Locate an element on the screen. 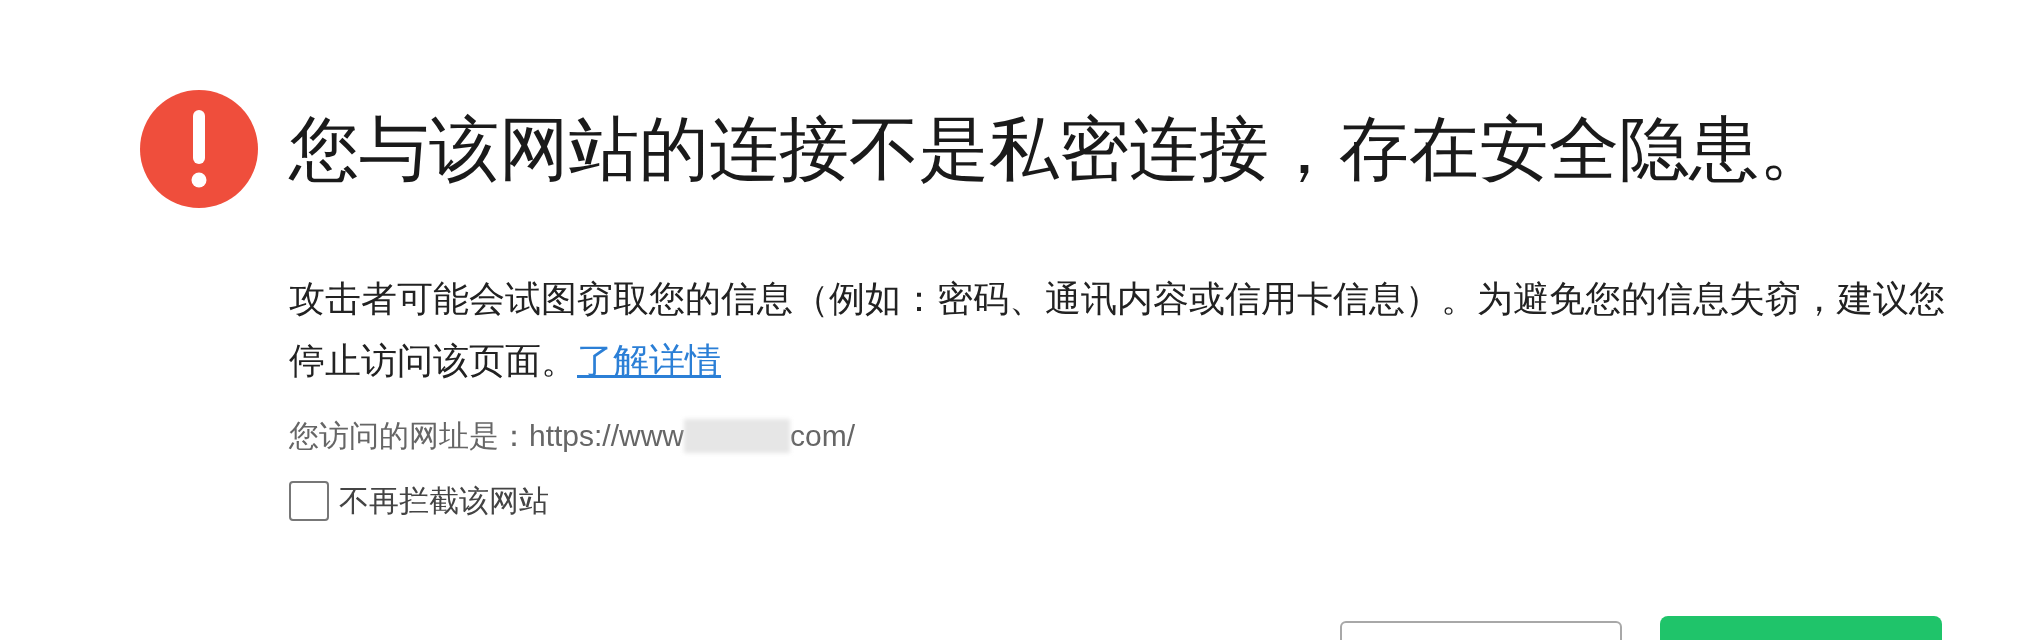  checkbox is located at coordinates (309, 500).